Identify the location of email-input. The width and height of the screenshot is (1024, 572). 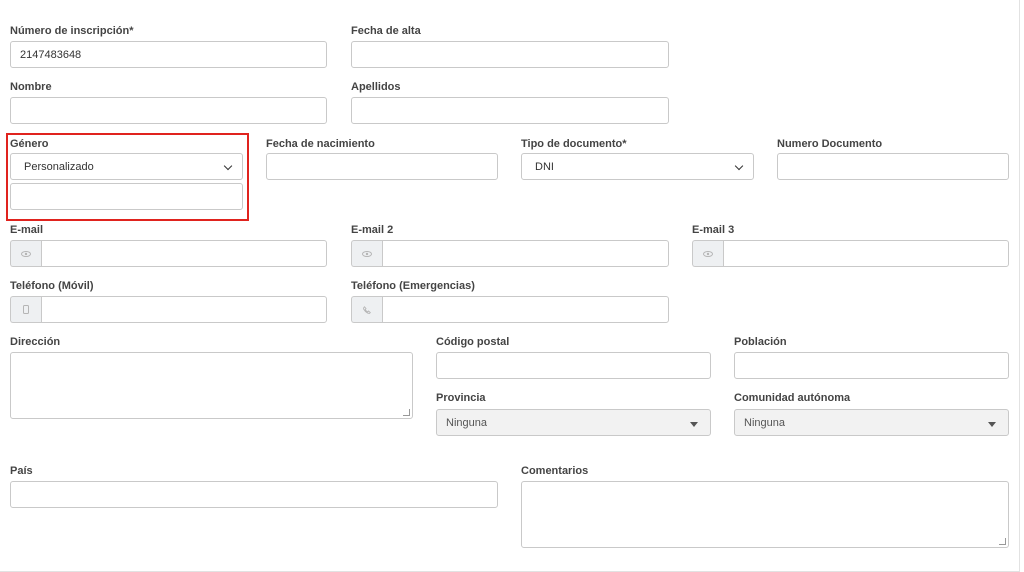
(184, 253).